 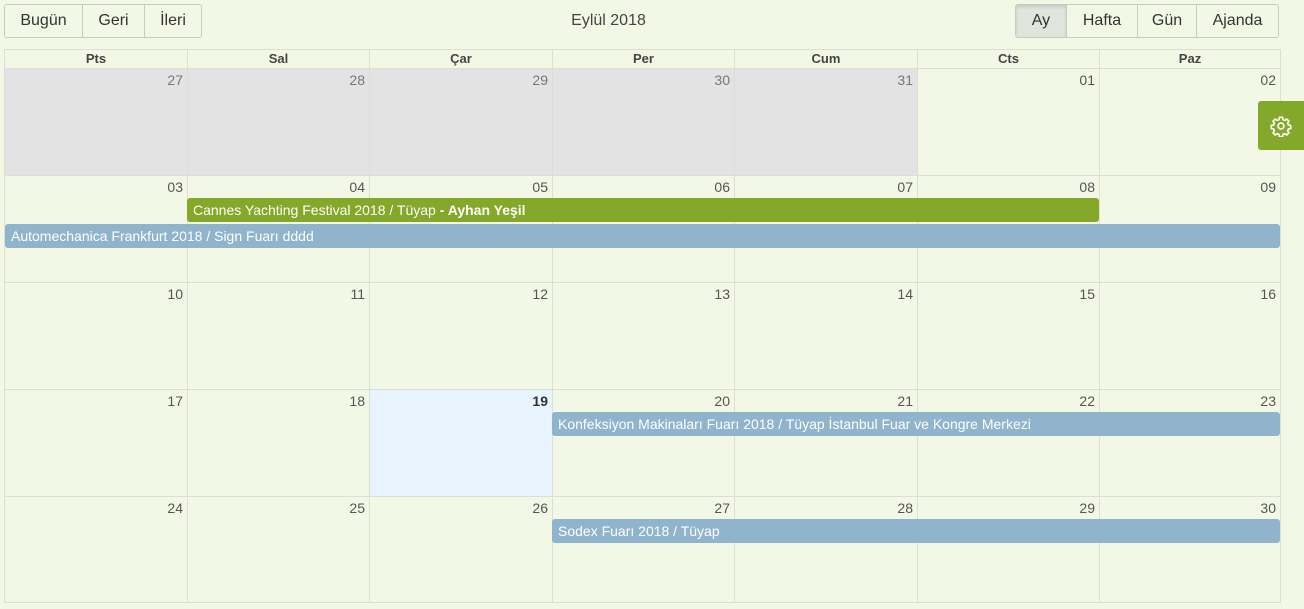 What do you see at coordinates (1237, 21) in the screenshot?
I see `view-agenda-button: Ajanda` at bounding box center [1237, 21].